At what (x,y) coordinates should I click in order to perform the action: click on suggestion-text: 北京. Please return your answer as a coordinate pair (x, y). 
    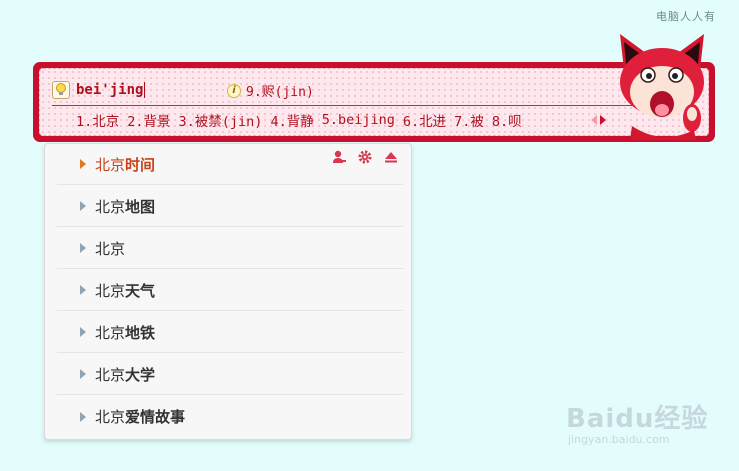
    Looking at the image, I should click on (110, 248).